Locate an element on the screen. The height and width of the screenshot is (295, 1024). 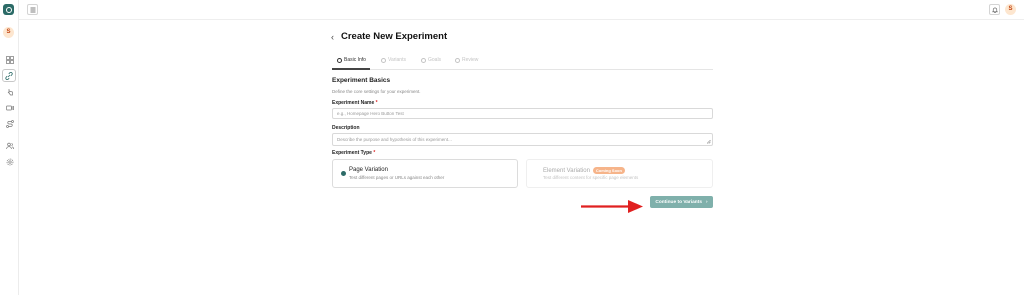
type-option-title-text: Element Variation is located at coordinates (566, 171).